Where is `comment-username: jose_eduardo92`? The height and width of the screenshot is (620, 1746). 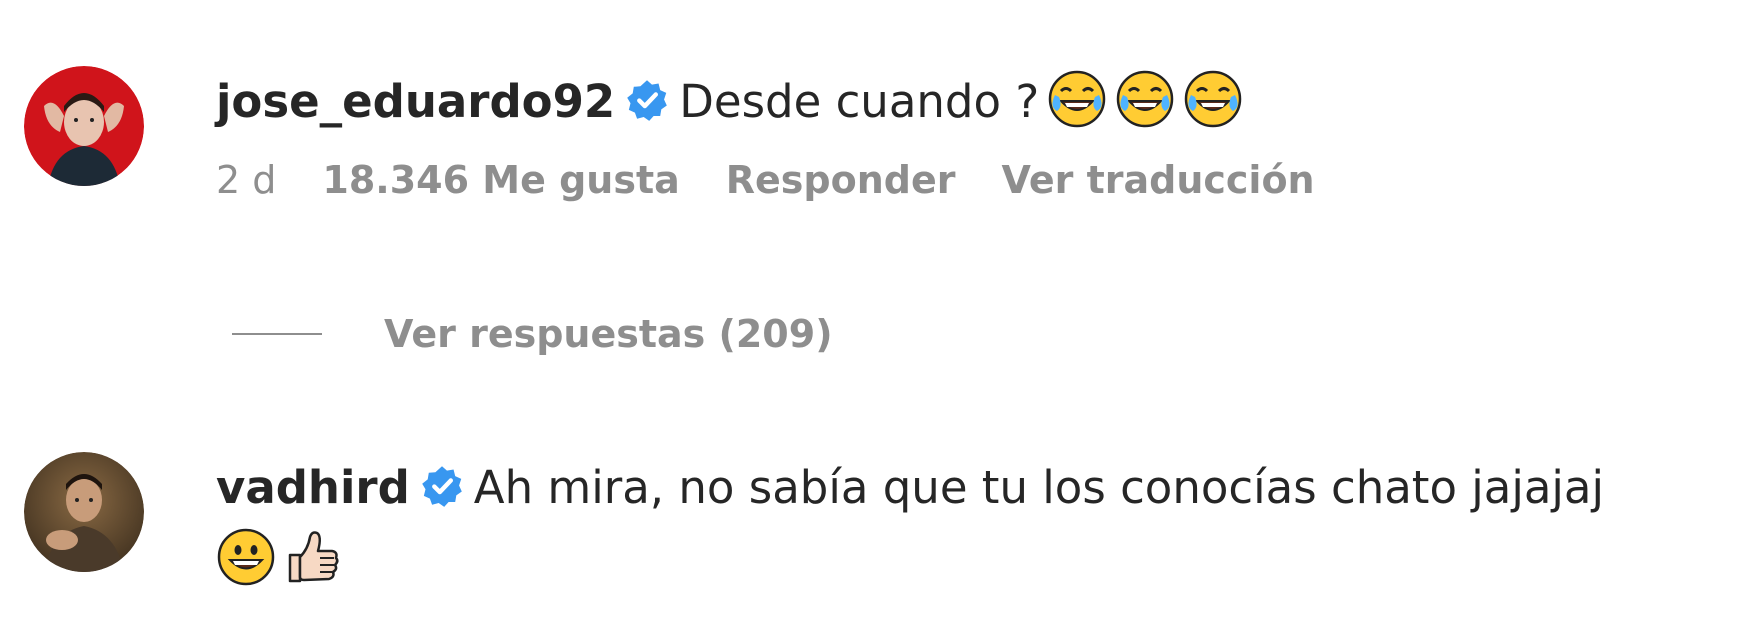
comment-username: jose_eduardo92 is located at coordinates (415, 101).